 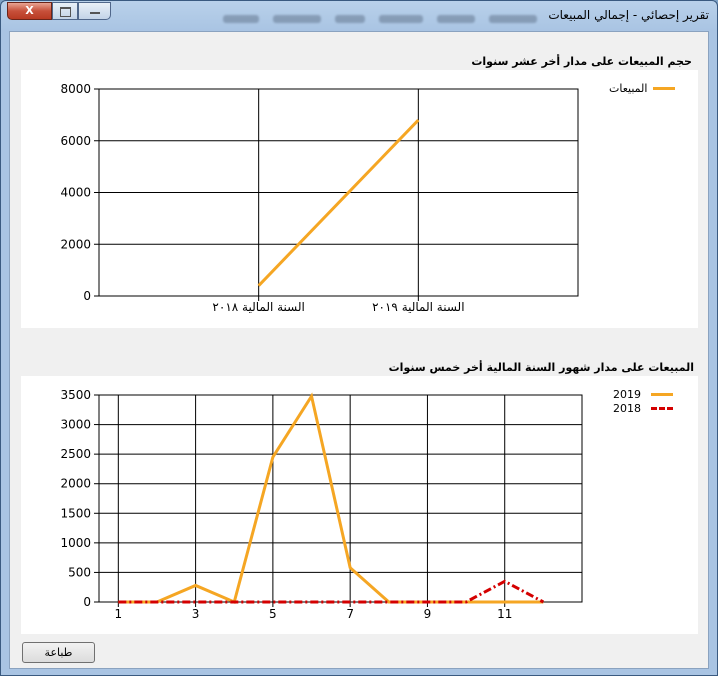 What do you see at coordinates (662, 394) in the screenshot?
I see `chart2-legend-swatch-2019` at bounding box center [662, 394].